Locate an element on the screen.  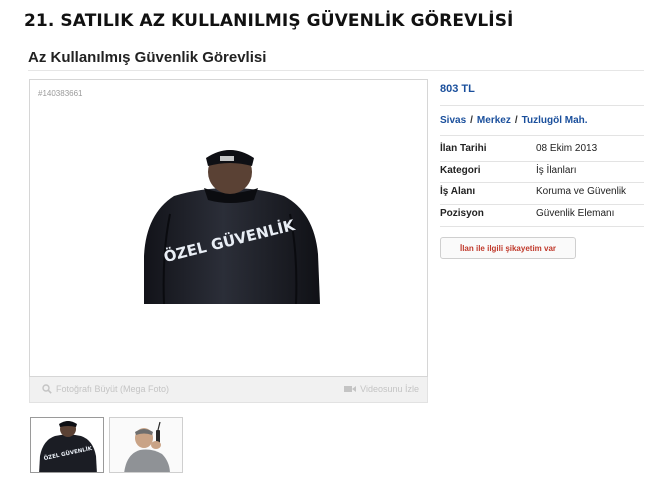
location-city: Sivas is located at coordinates (453, 120).